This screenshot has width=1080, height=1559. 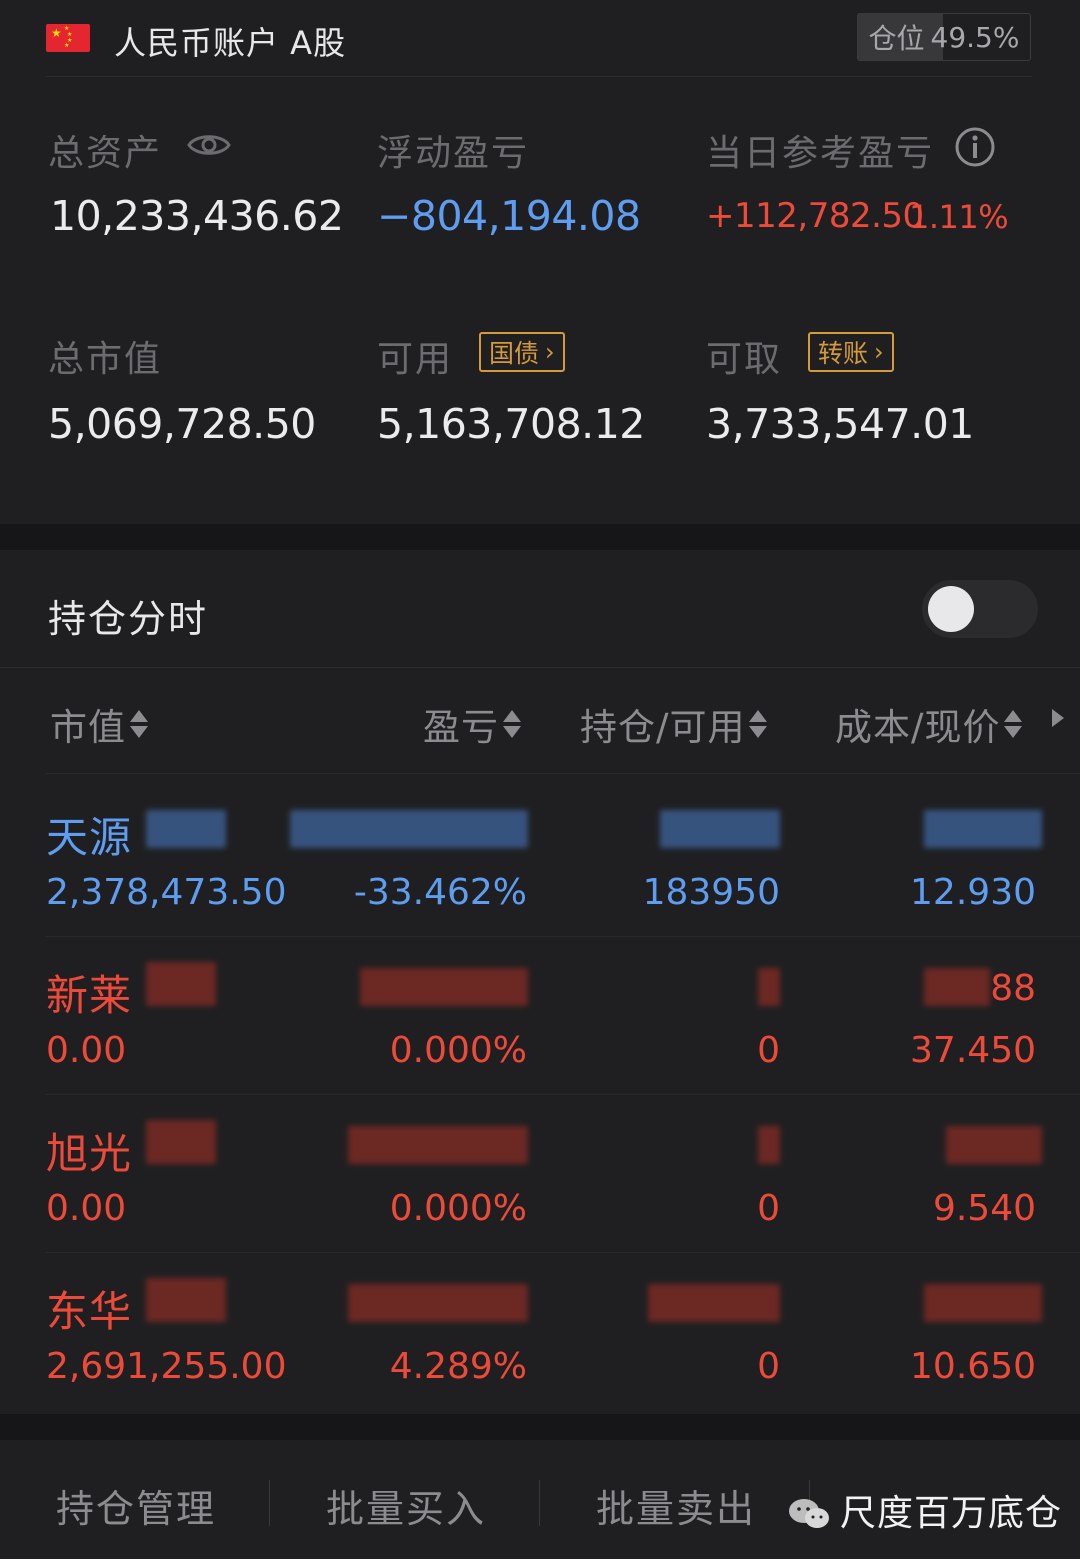 What do you see at coordinates (959, 217) in the screenshot?
I see `daily-pl-percent: 1.11%` at bounding box center [959, 217].